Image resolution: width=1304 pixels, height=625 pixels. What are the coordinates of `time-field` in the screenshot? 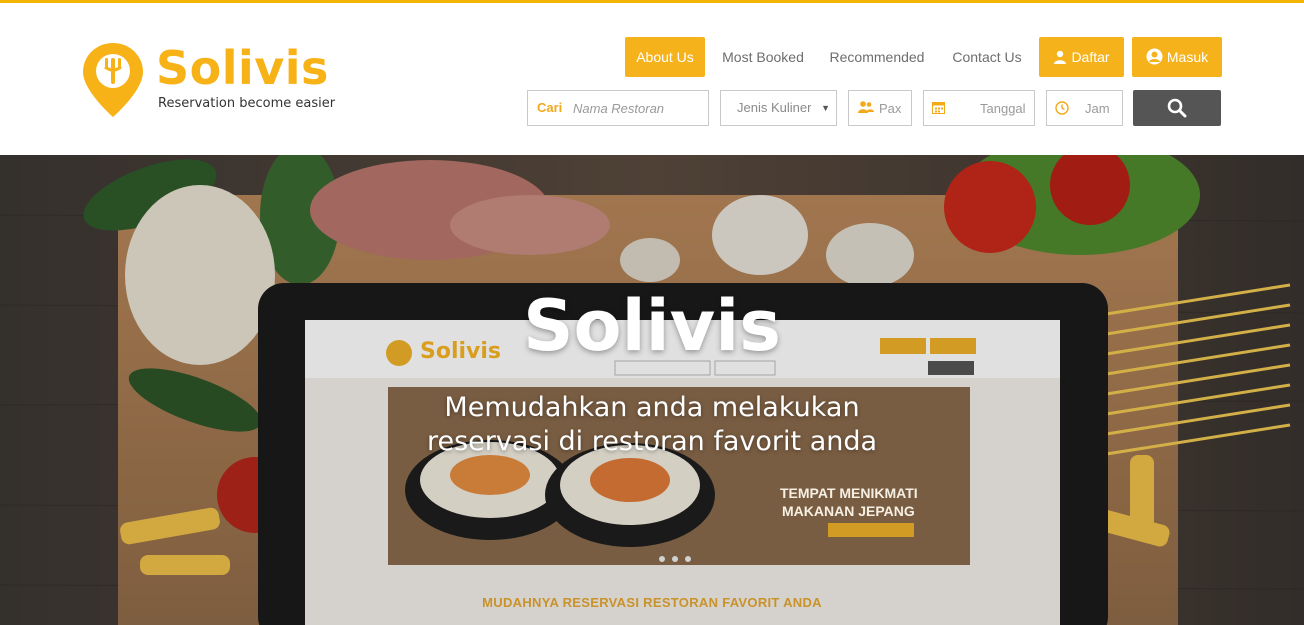 It's located at (1084, 108).